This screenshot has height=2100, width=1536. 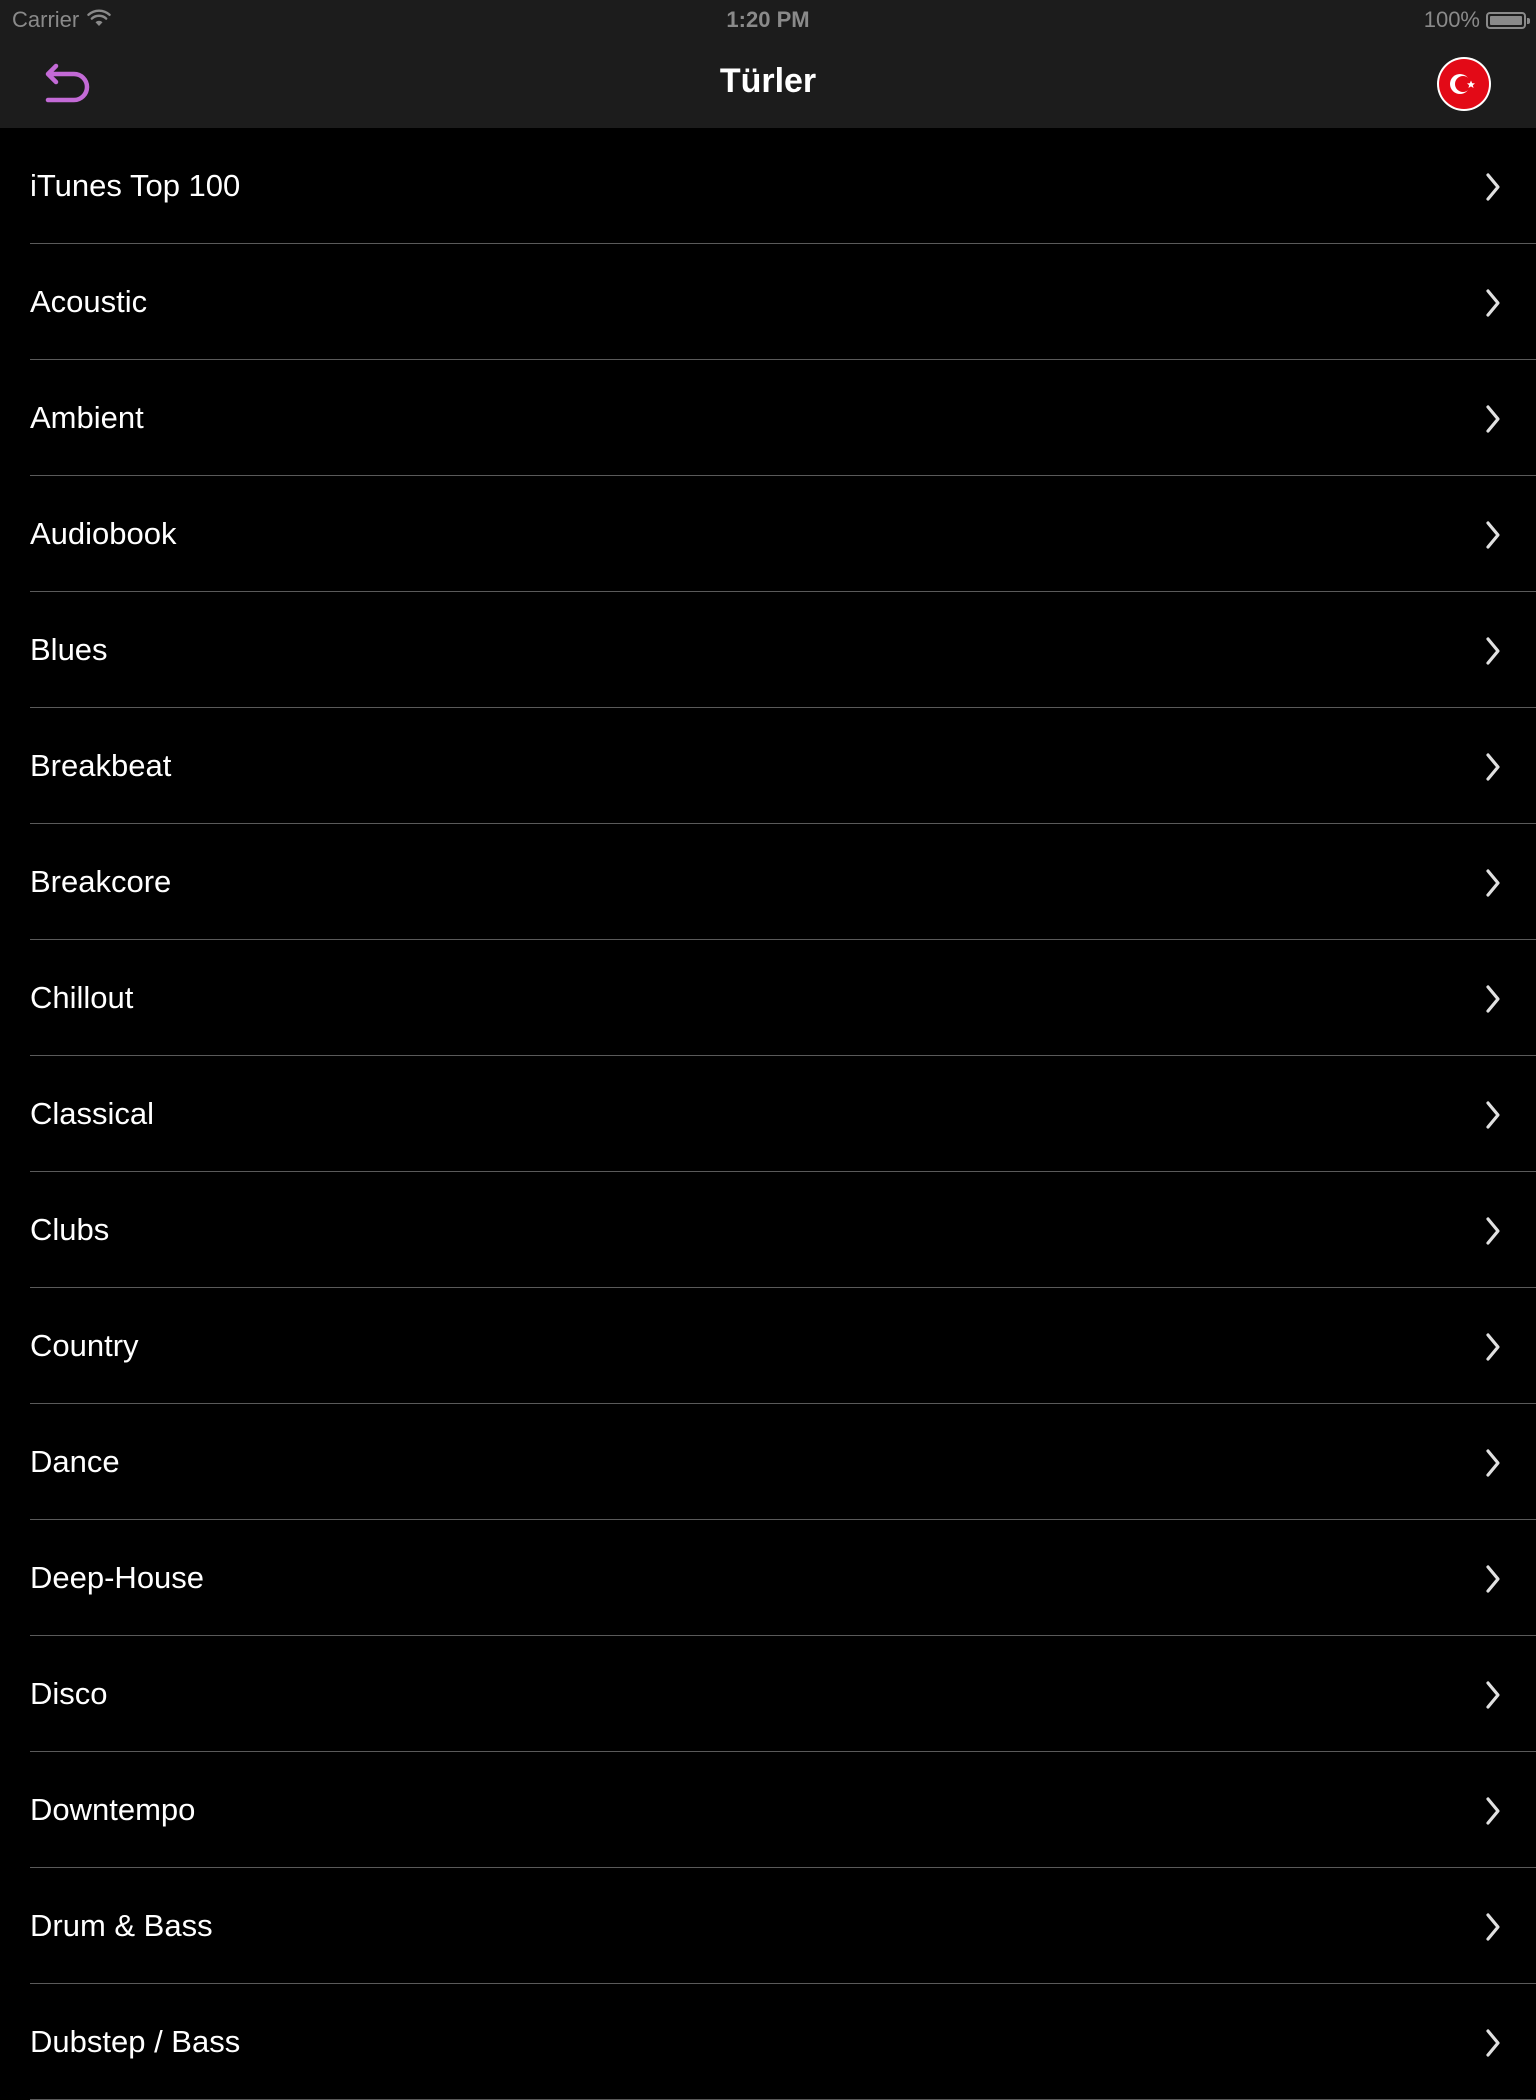 I want to click on genre-row: Acoustic, so click(x=768, y=302).